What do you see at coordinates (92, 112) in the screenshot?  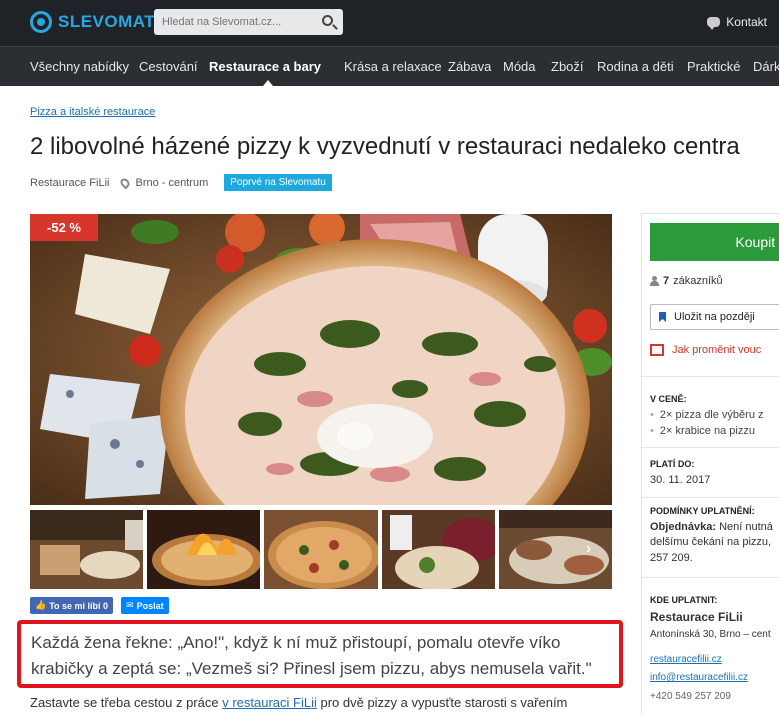 I see `breadcrumb: Pizza a italské restaurace` at bounding box center [92, 112].